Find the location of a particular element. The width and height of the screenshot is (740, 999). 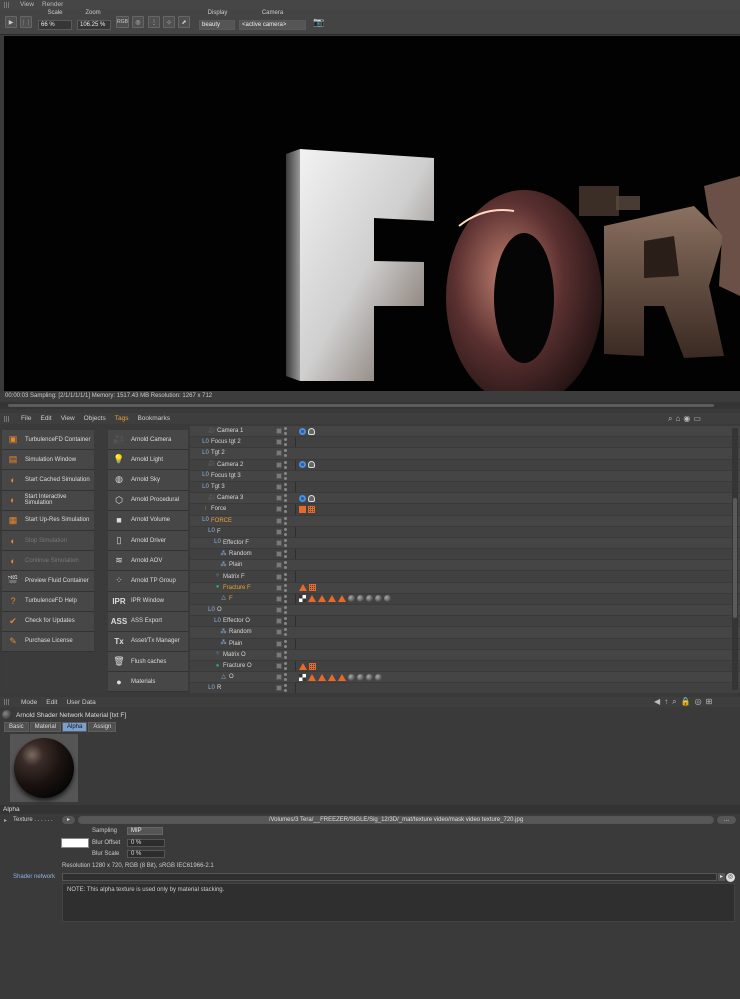

zoom-field: 106.25 % is located at coordinates (94, 25).